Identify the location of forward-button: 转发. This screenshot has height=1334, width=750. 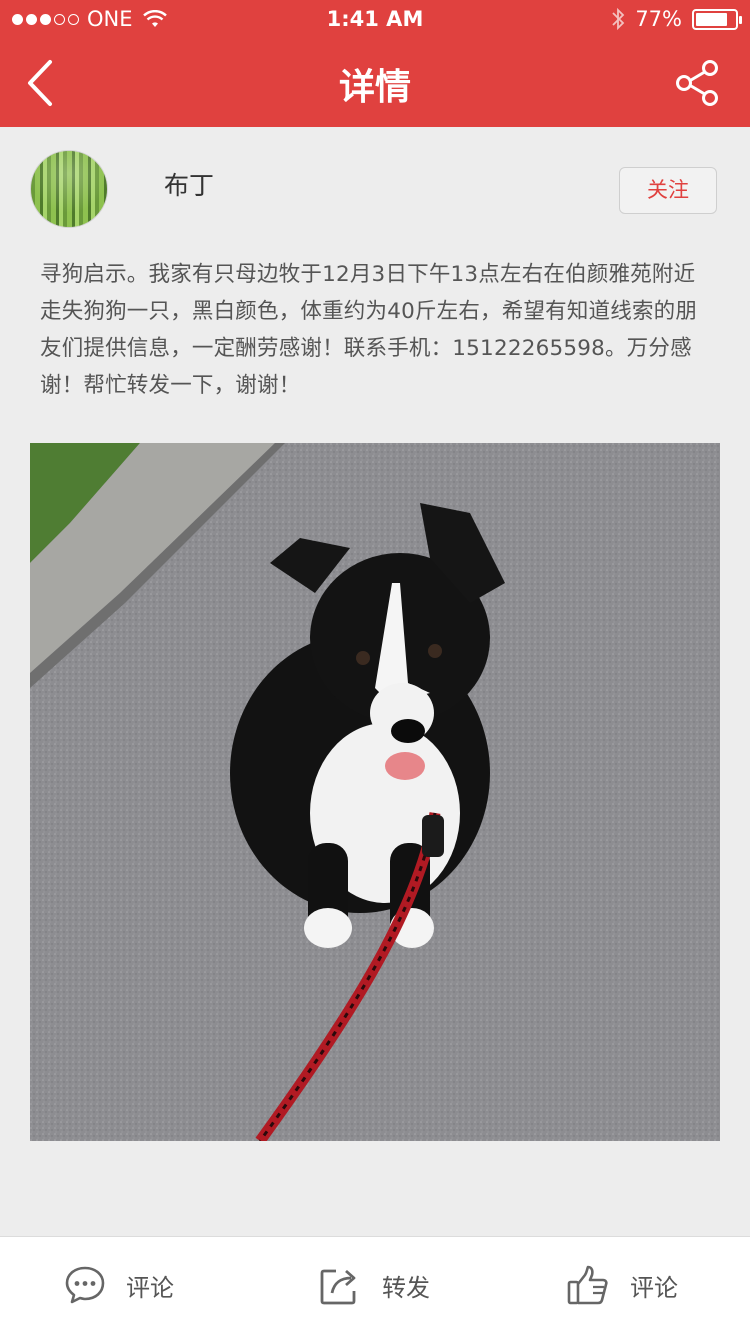
(374, 1285).